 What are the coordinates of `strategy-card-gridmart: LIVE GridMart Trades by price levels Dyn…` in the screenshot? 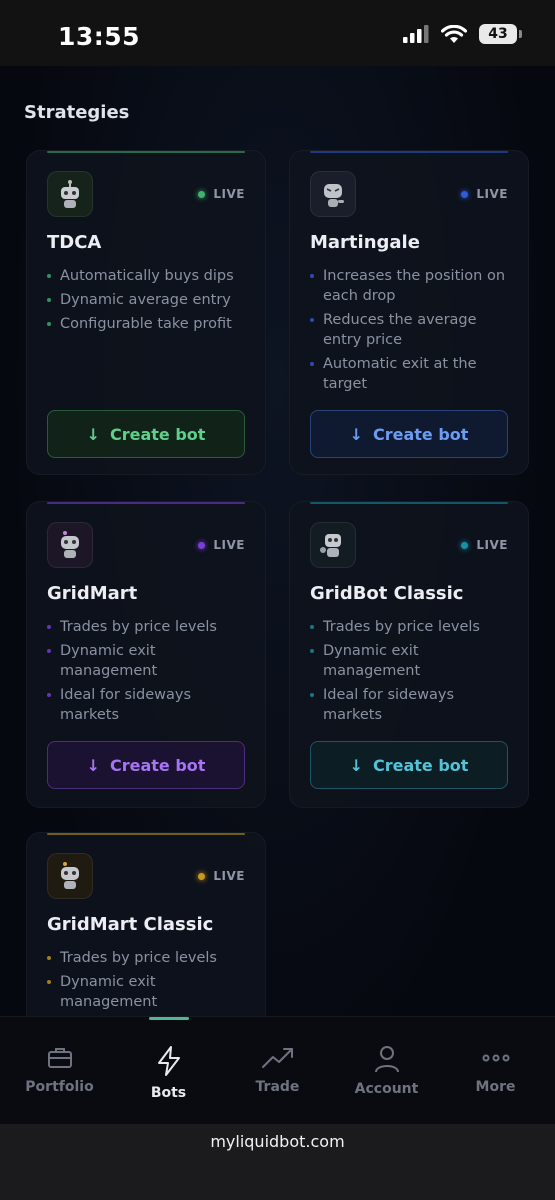 It's located at (146, 654).